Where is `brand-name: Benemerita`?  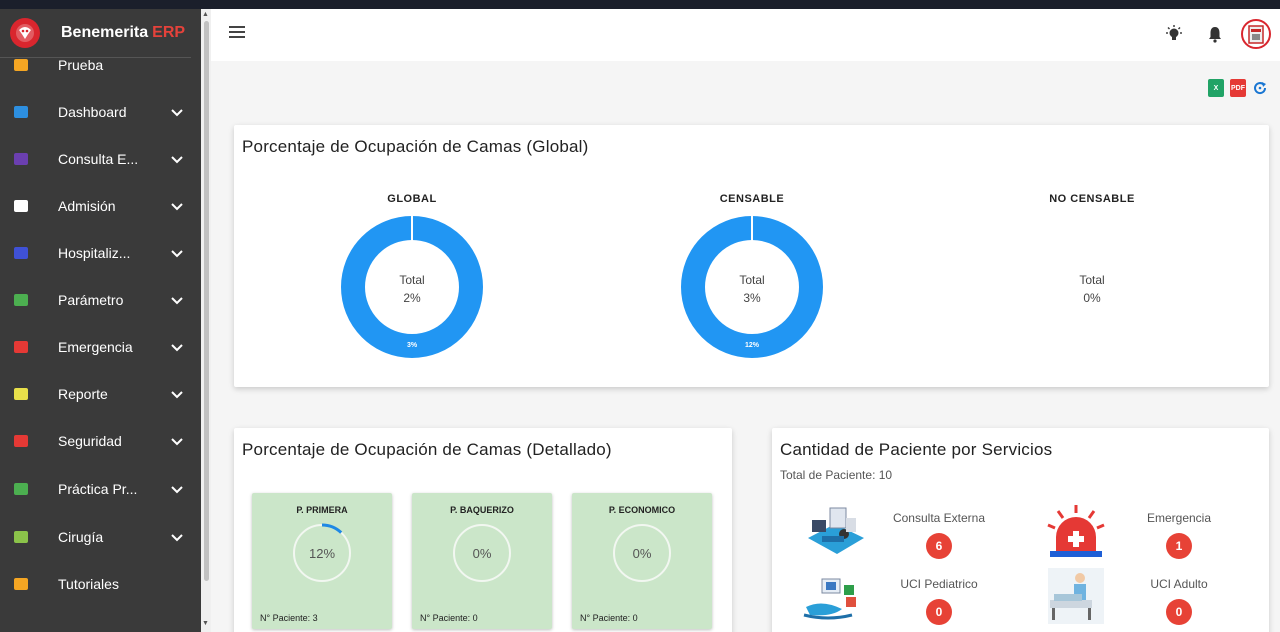 brand-name: Benemerita is located at coordinates (105, 32).